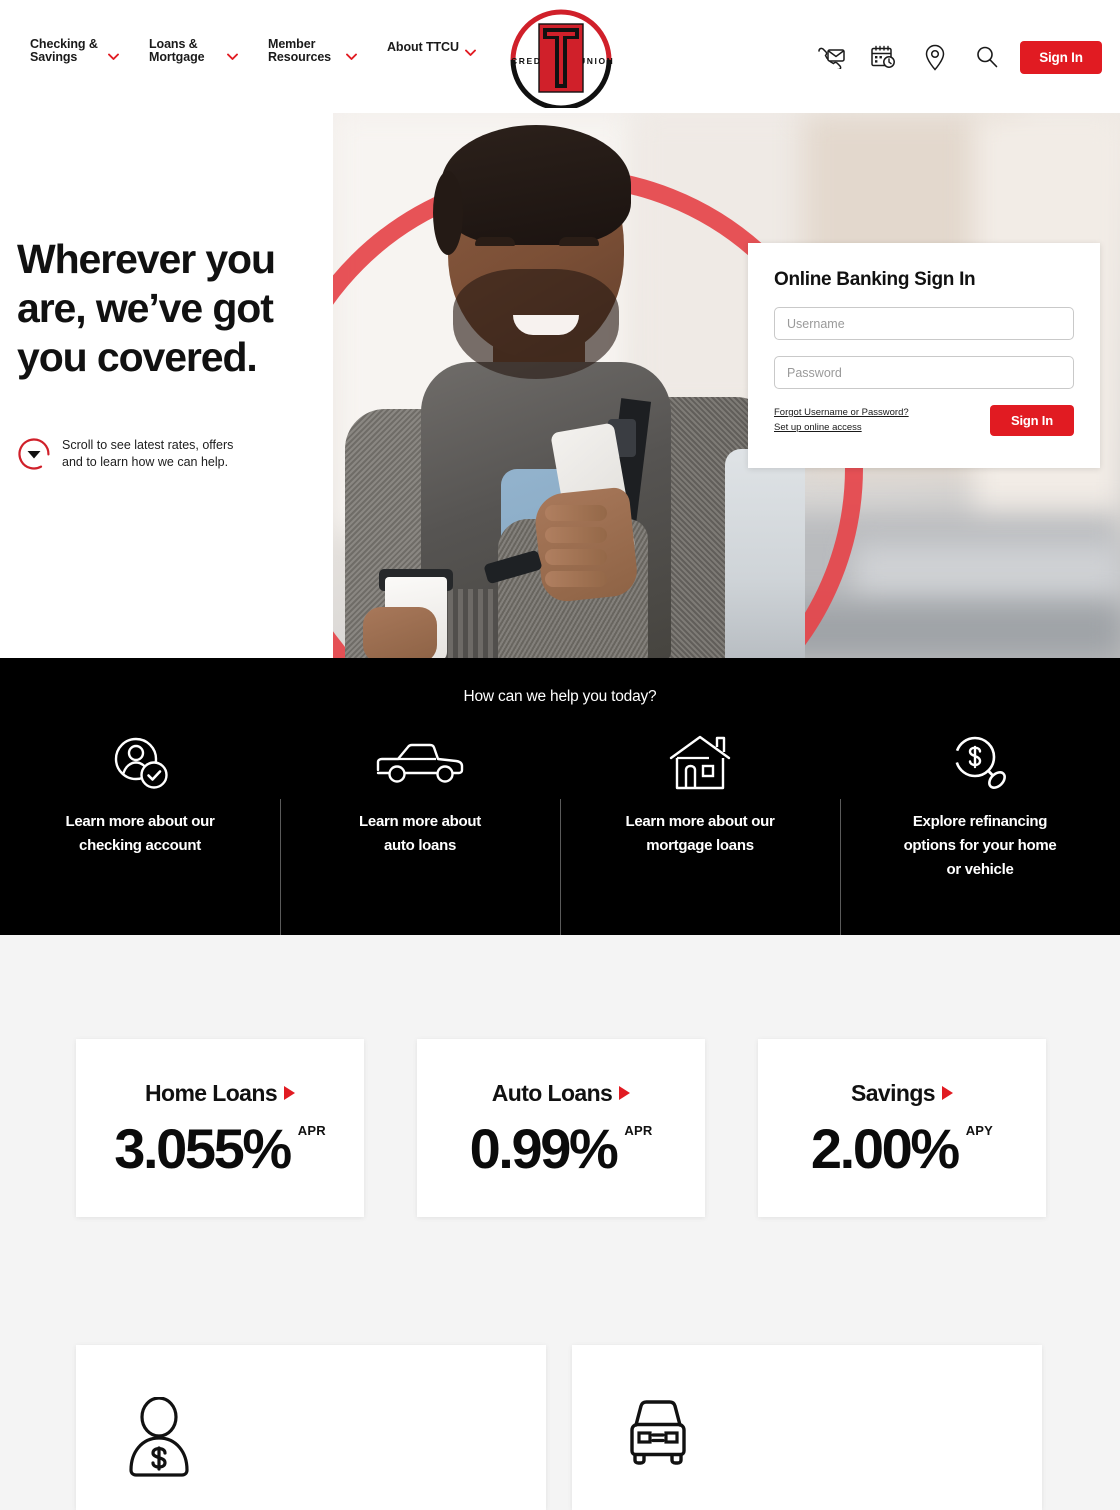 The image size is (1120, 1510). What do you see at coordinates (841, 427) in the screenshot?
I see `setup-online-access-link: Set up online access` at bounding box center [841, 427].